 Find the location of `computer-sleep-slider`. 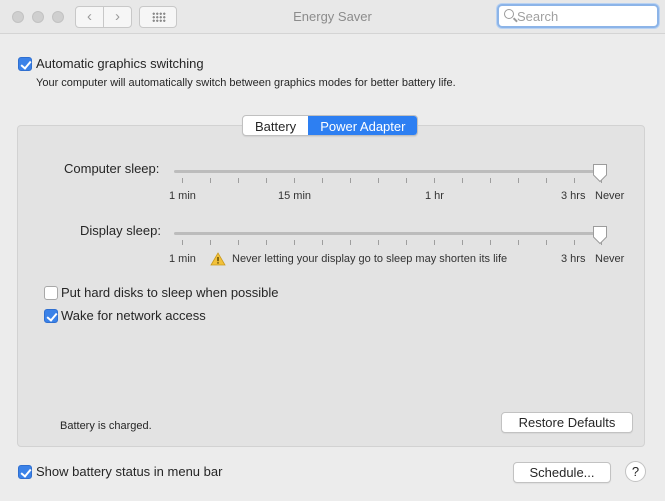

computer-sleep-slider is located at coordinates (390, 171).